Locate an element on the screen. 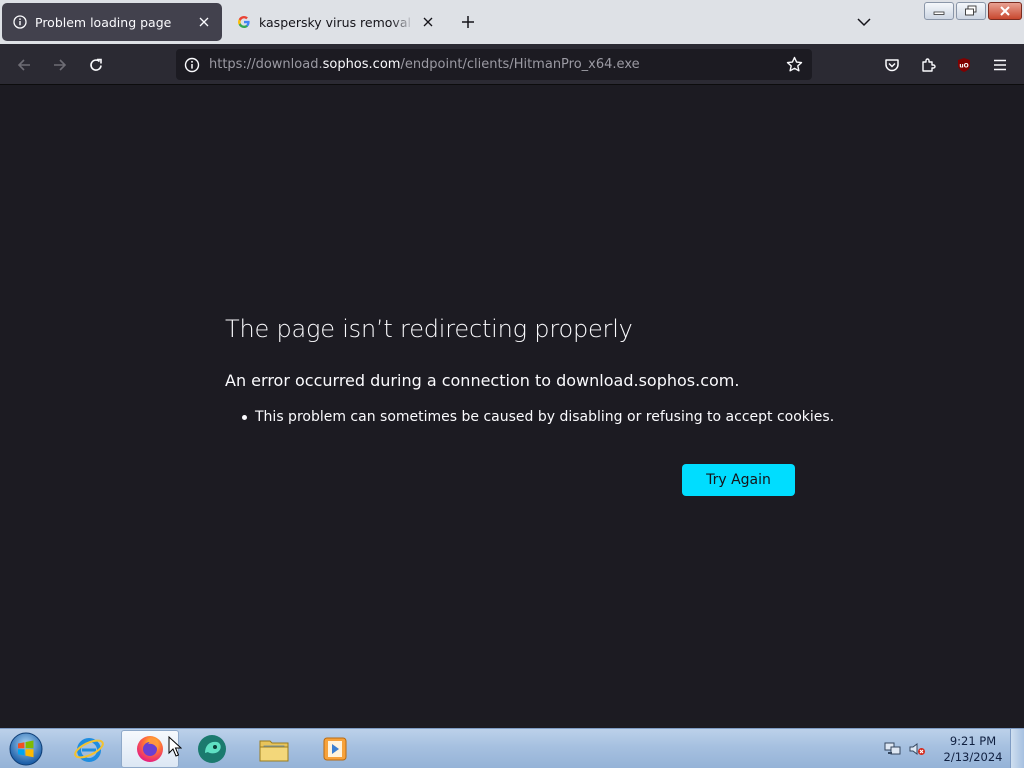  chat-browser-icon is located at coordinates (212, 749).